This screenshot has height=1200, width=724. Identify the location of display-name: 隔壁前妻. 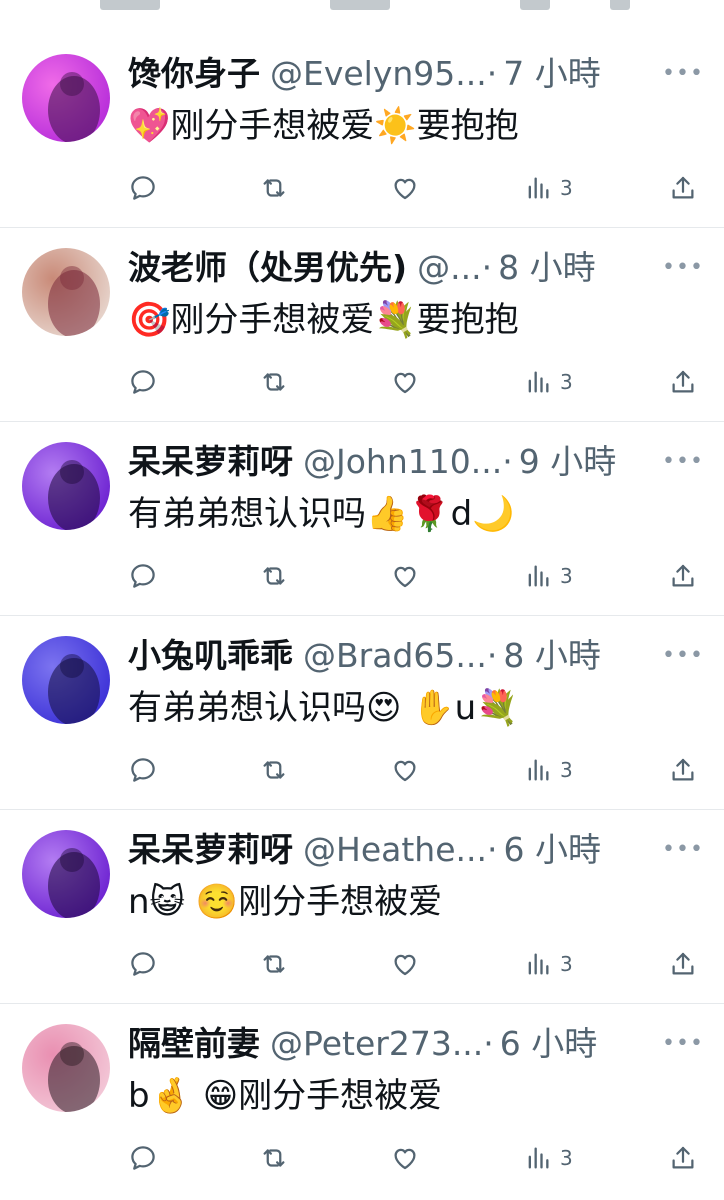
(194, 1044).